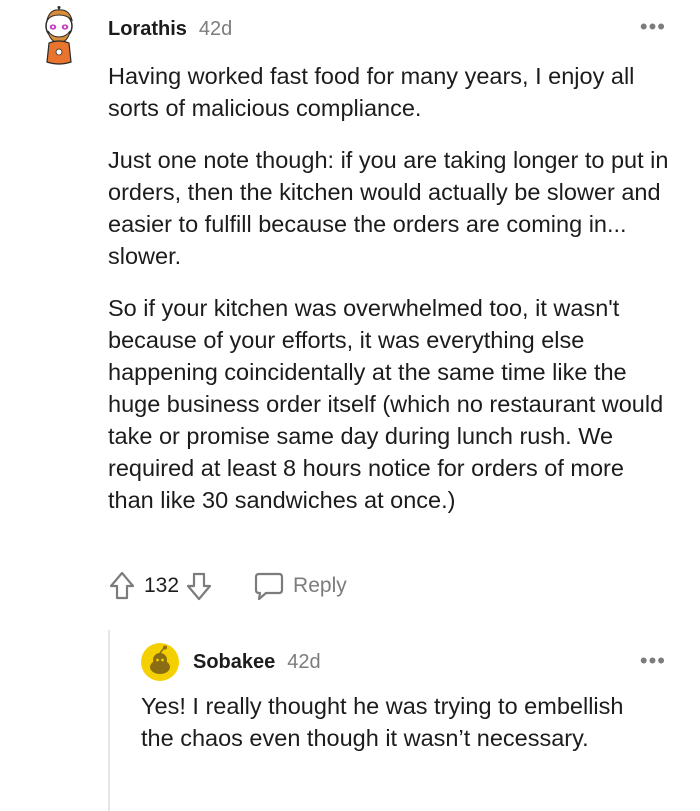 The width and height of the screenshot is (700, 811). Describe the element at coordinates (122, 586) in the screenshot. I see `upvote-arrow-icon` at that location.